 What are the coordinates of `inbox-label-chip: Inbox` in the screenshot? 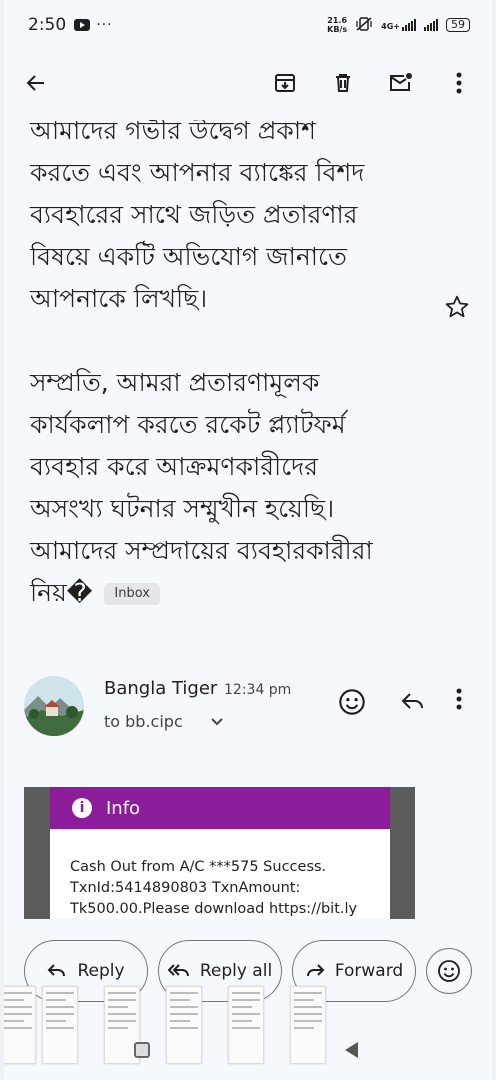 It's located at (132, 594).